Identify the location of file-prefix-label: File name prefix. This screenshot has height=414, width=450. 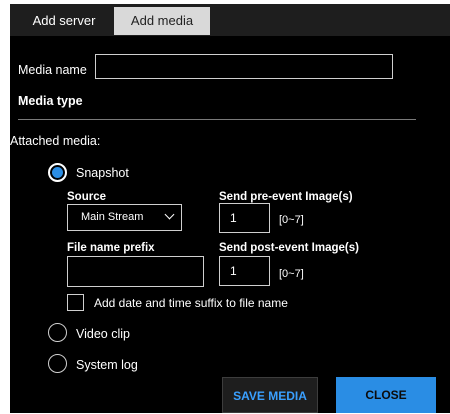
(111, 248).